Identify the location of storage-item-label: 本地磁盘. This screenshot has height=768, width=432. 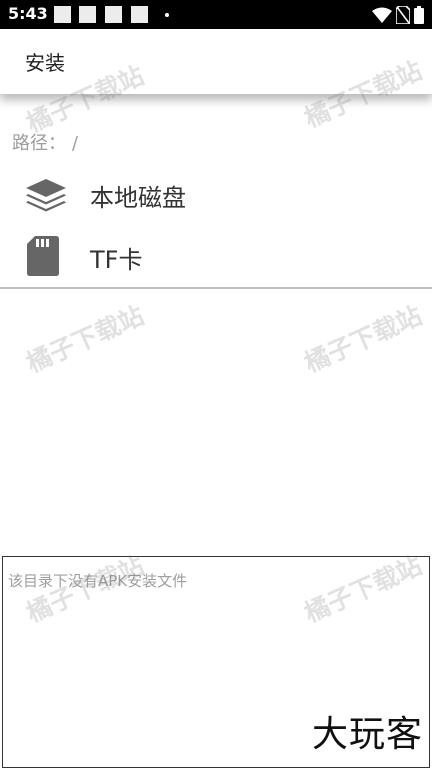
(138, 198).